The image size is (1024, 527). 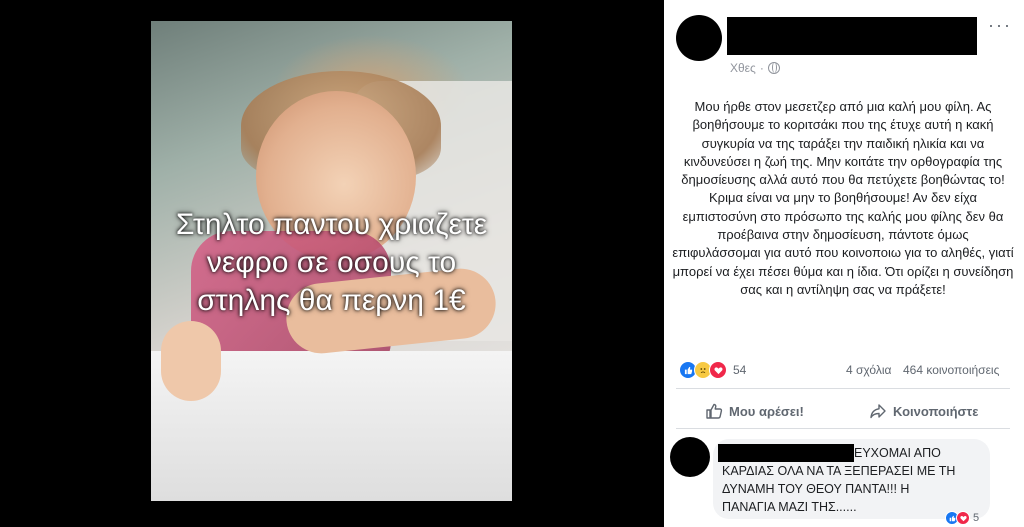 I want to click on divider-bottom, so click(x=843, y=428).